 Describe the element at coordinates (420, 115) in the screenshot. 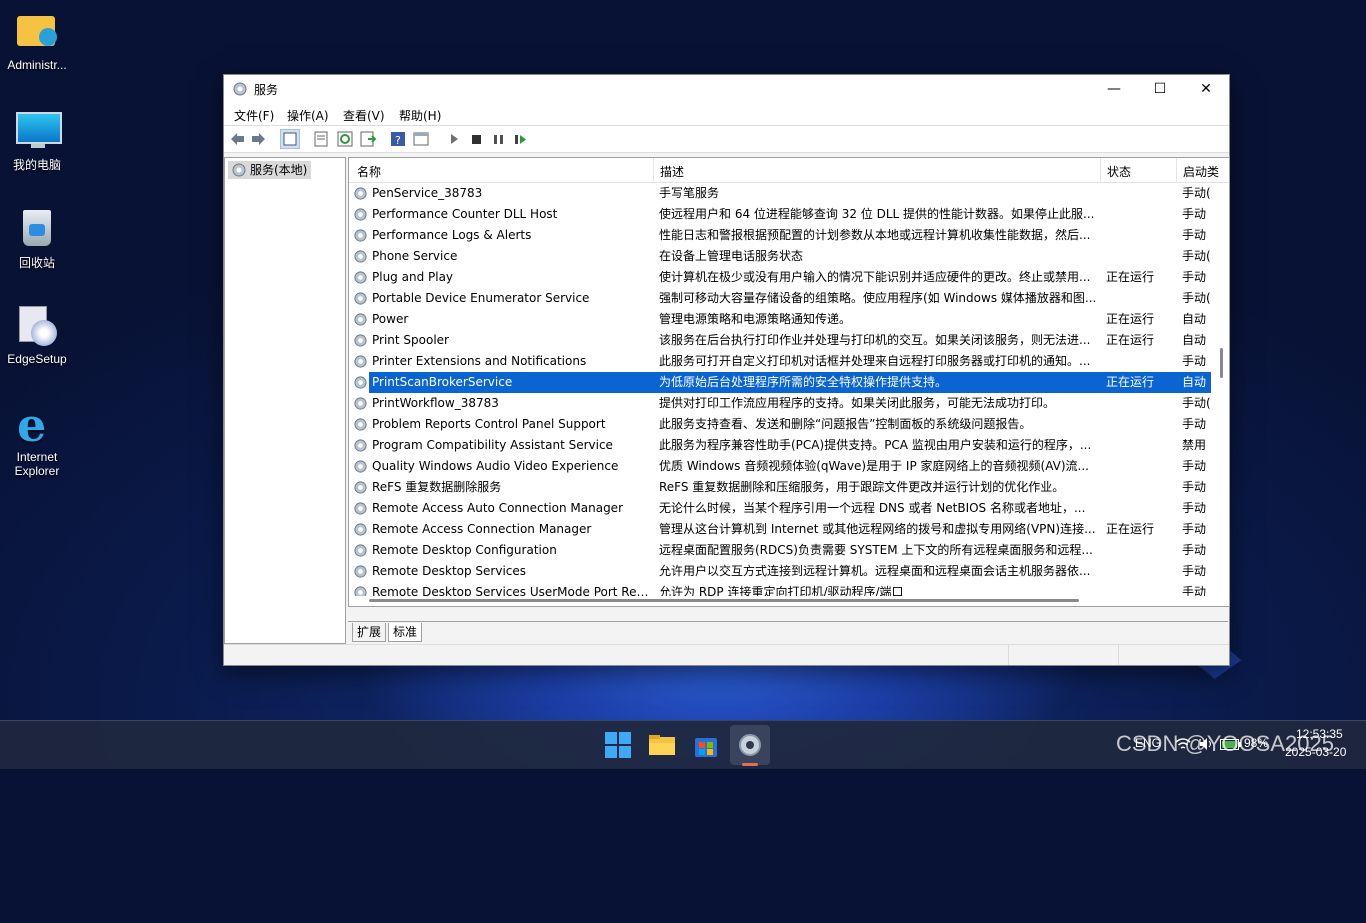

I see `menu-help: 帮助(H)` at that location.